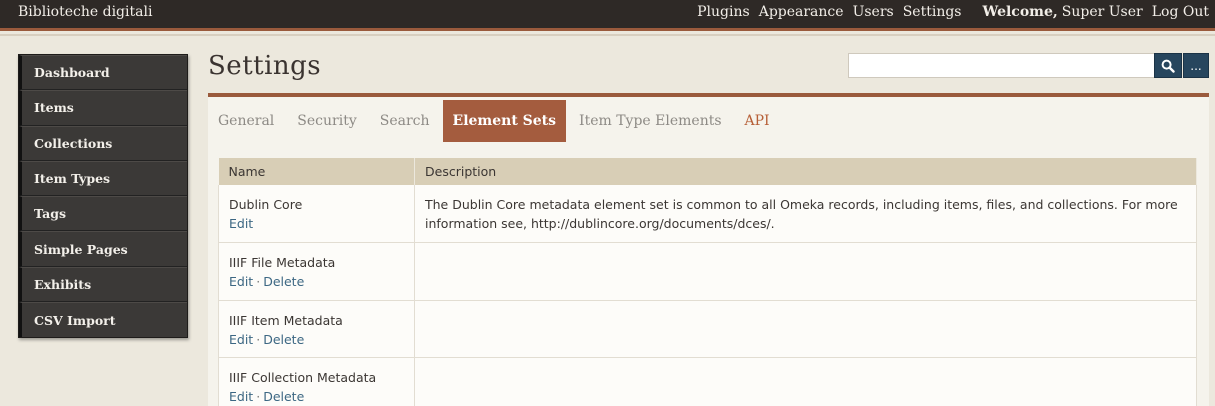 The image size is (1215, 406). Describe the element at coordinates (1001, 65) in the screenshot. I see `search-input` at that location.